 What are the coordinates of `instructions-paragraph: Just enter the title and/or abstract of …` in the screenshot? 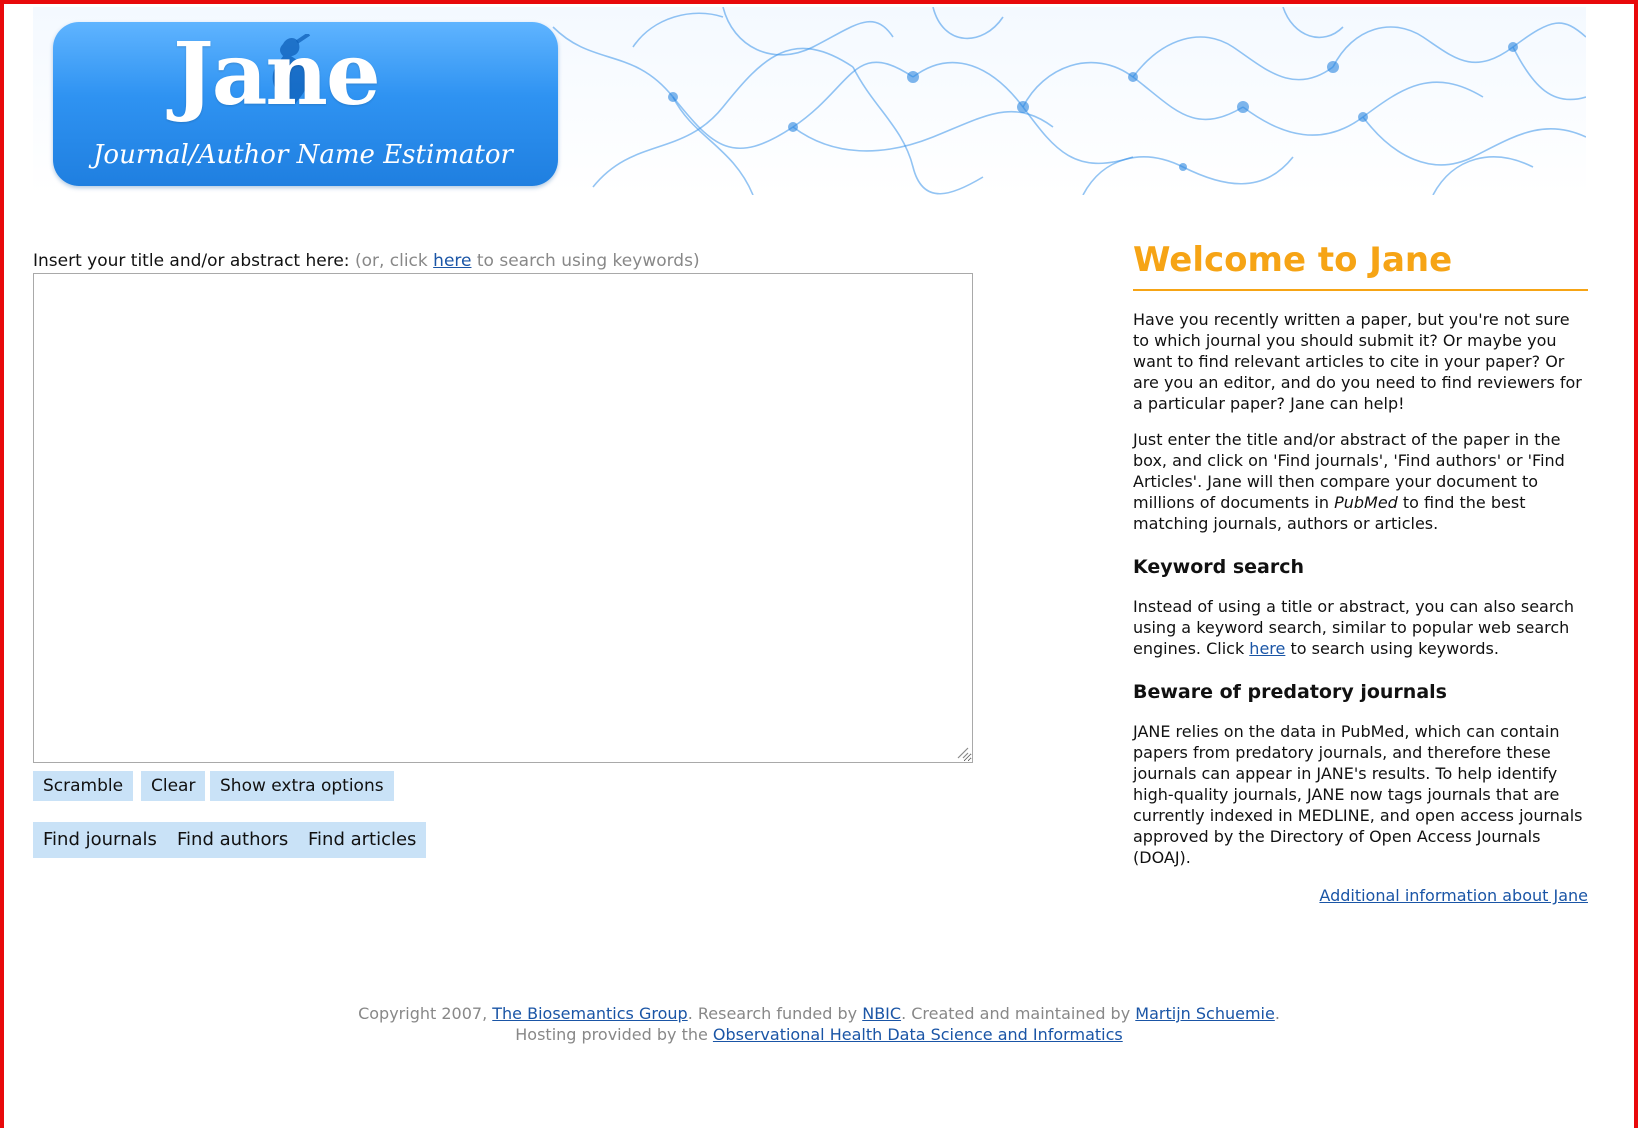 It's located at (1360, 481).